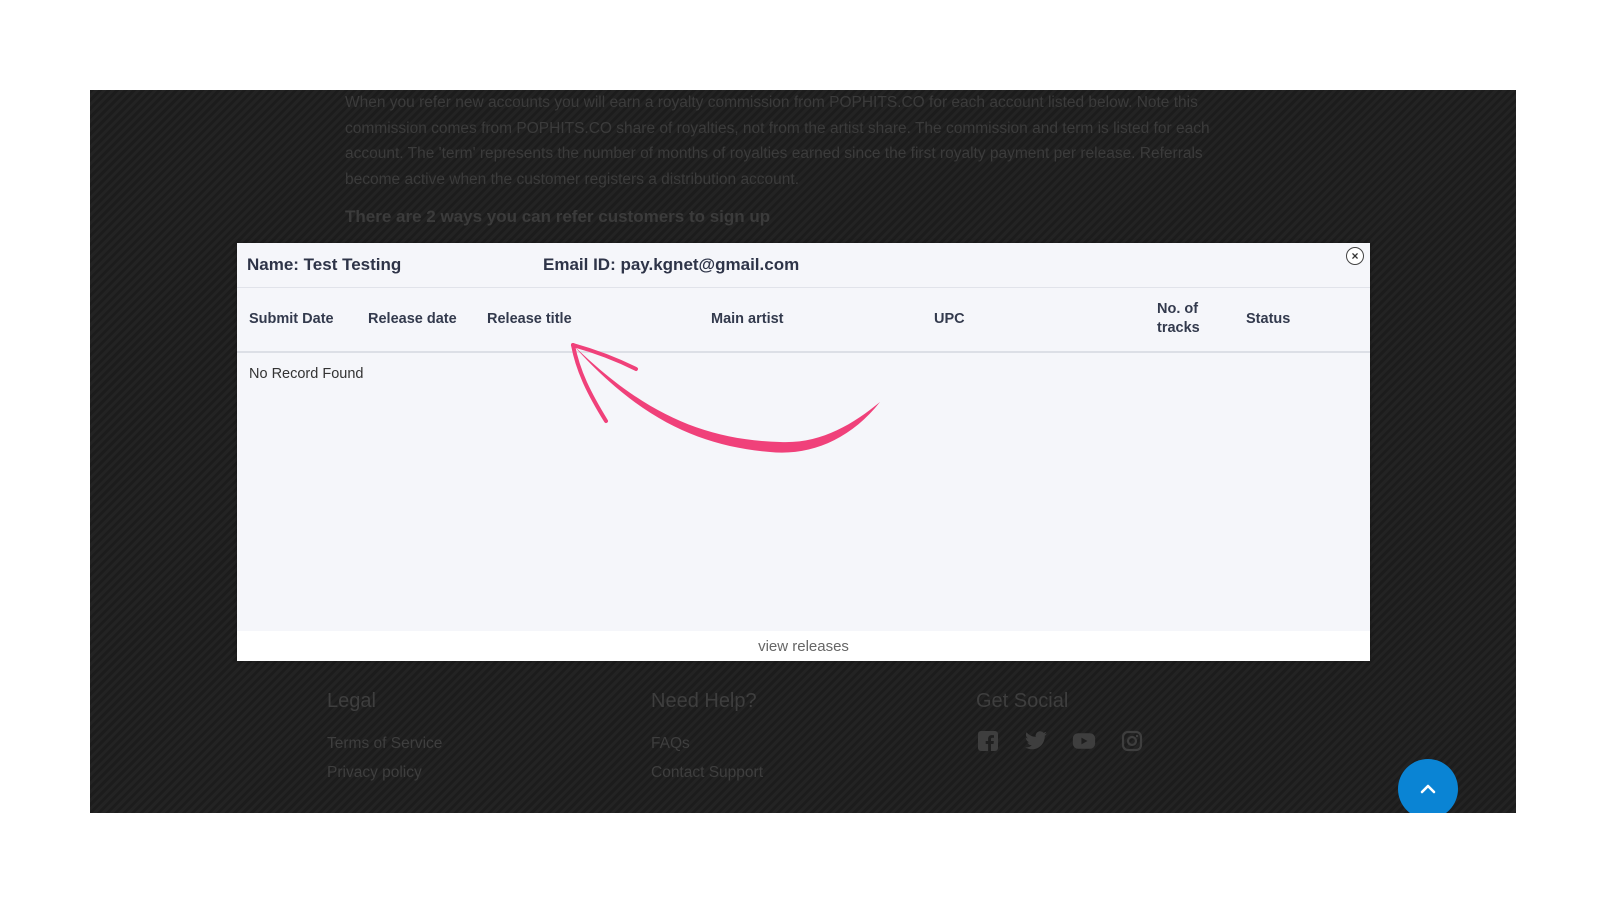 This screenshot has height=900, width=1600. What do you see at coordinates (707, 743) in the screenshot?
I see `faqs-link: FAQs` at bounding box center [707, 743].